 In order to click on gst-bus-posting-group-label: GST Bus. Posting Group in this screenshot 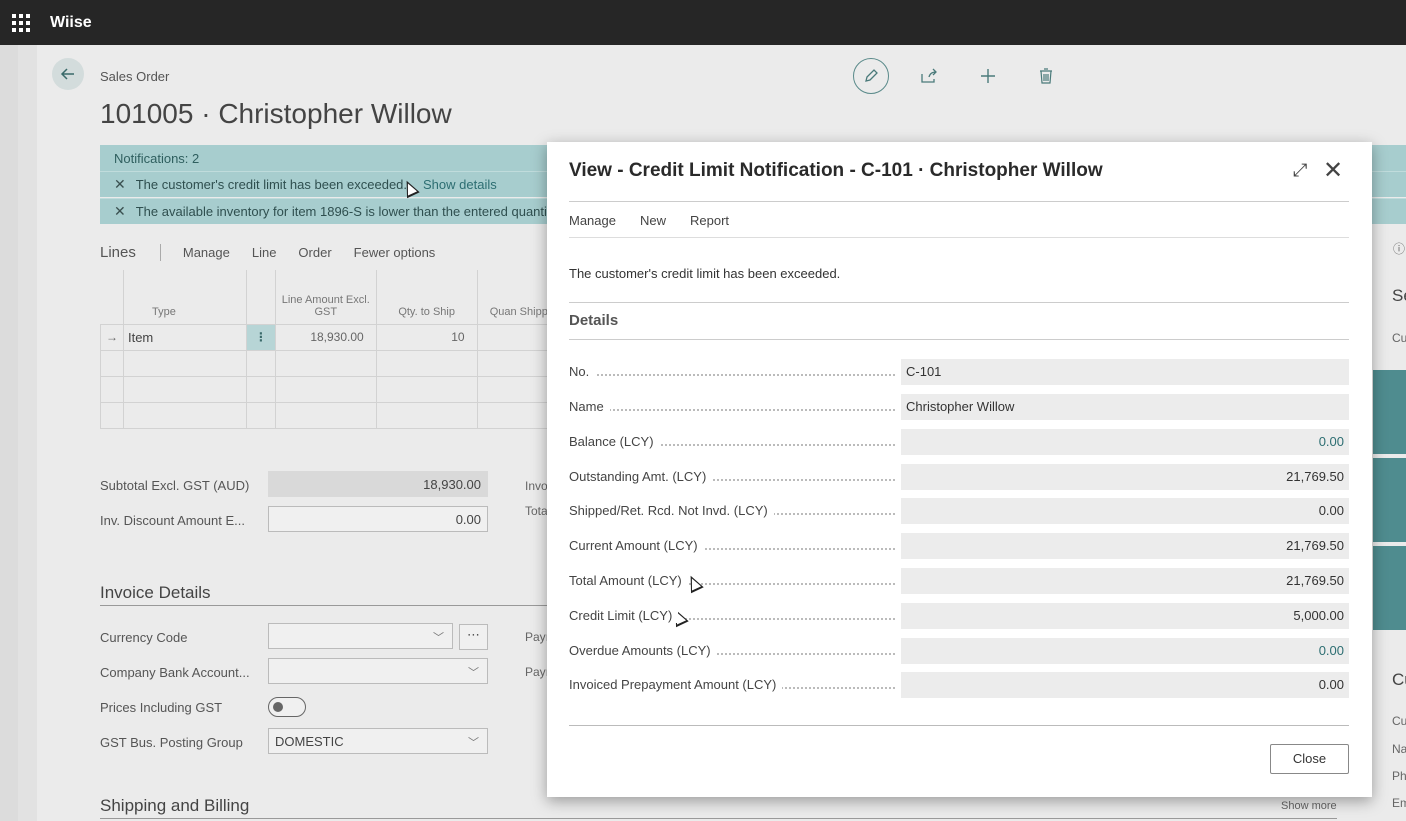, I will do `click(171, 742)`.